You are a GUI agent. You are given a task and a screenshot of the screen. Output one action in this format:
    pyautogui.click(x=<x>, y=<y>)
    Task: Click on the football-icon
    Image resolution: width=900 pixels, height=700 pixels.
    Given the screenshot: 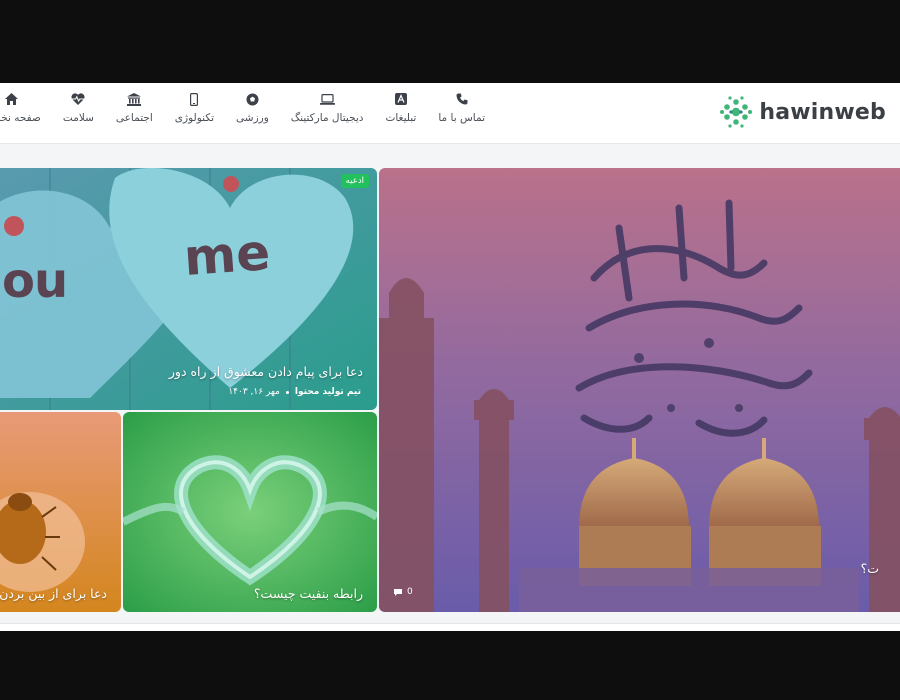 What is the action you would take?
    pyautogui.click(x=252, y=99)
    